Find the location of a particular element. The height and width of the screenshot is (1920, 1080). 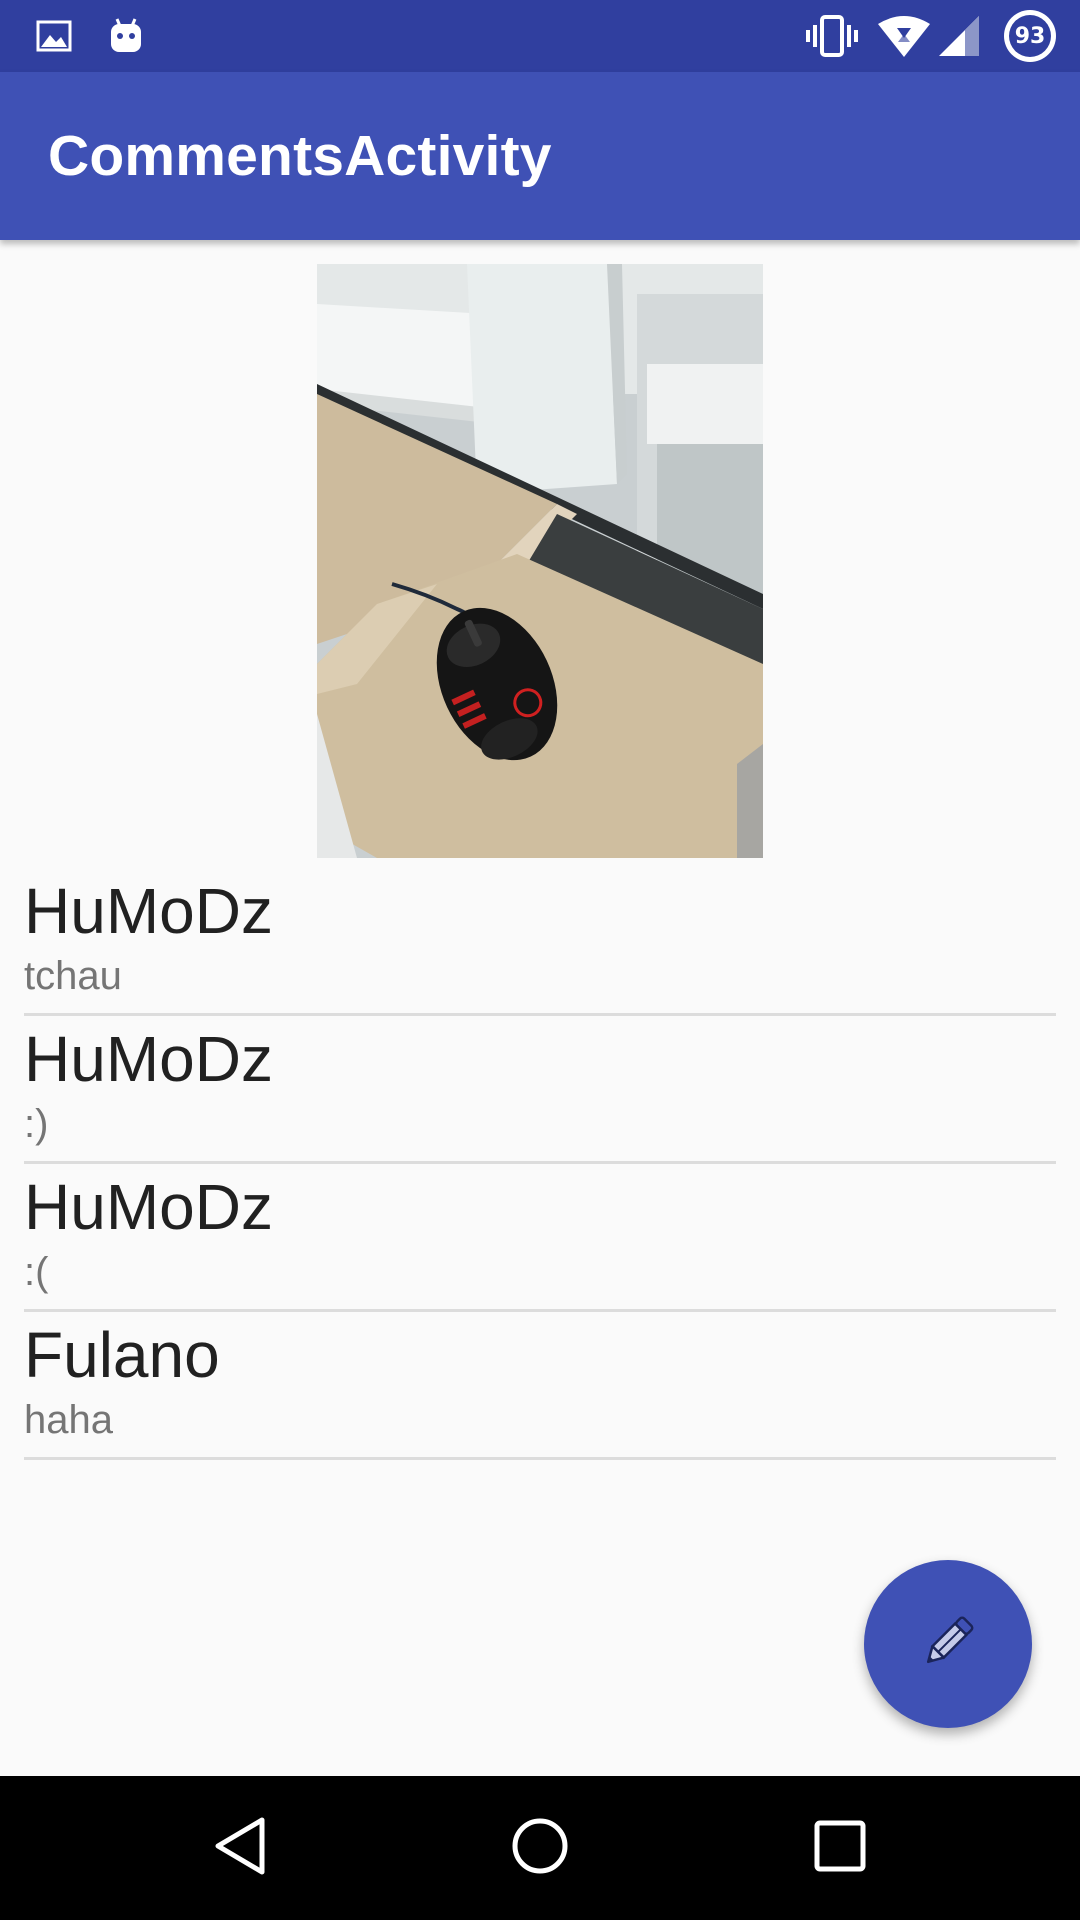

battery-icon: 93 is located at coordinates (1030, 36).